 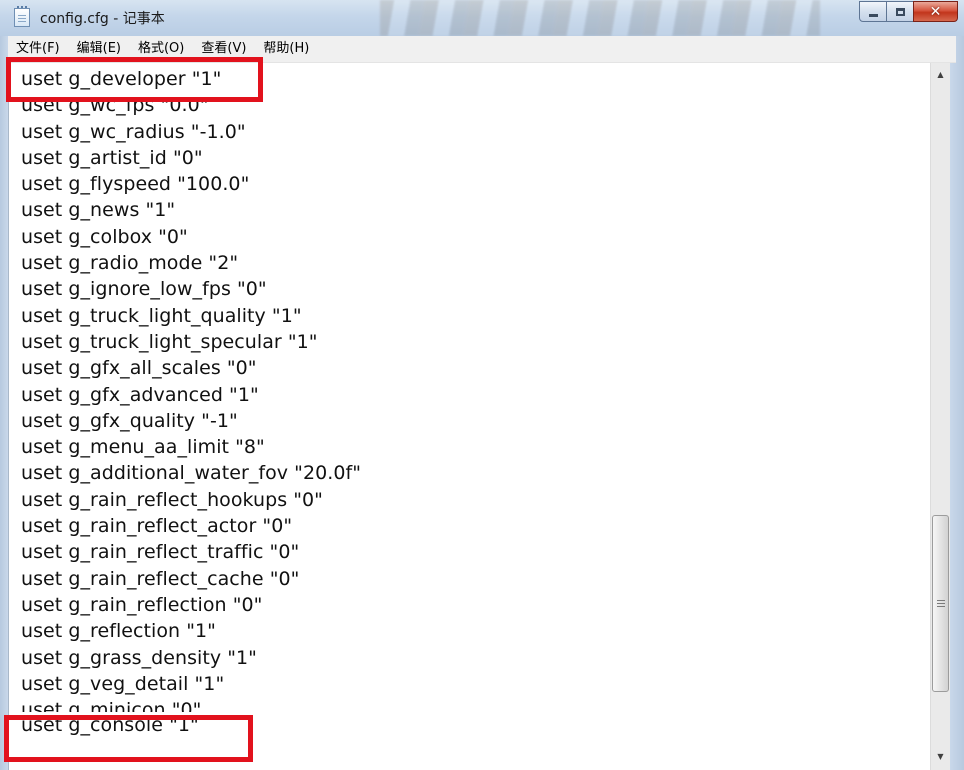 I want to click on minimize-icon, so click(x=873, y=15).